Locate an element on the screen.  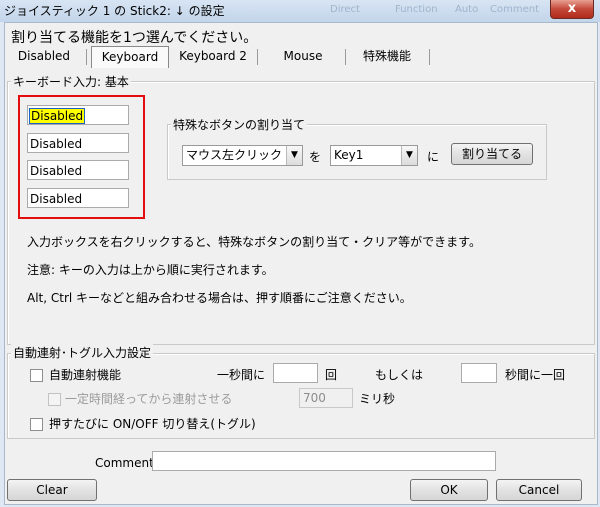
key-input-3: Disabled is located at coordinates (78, 170).